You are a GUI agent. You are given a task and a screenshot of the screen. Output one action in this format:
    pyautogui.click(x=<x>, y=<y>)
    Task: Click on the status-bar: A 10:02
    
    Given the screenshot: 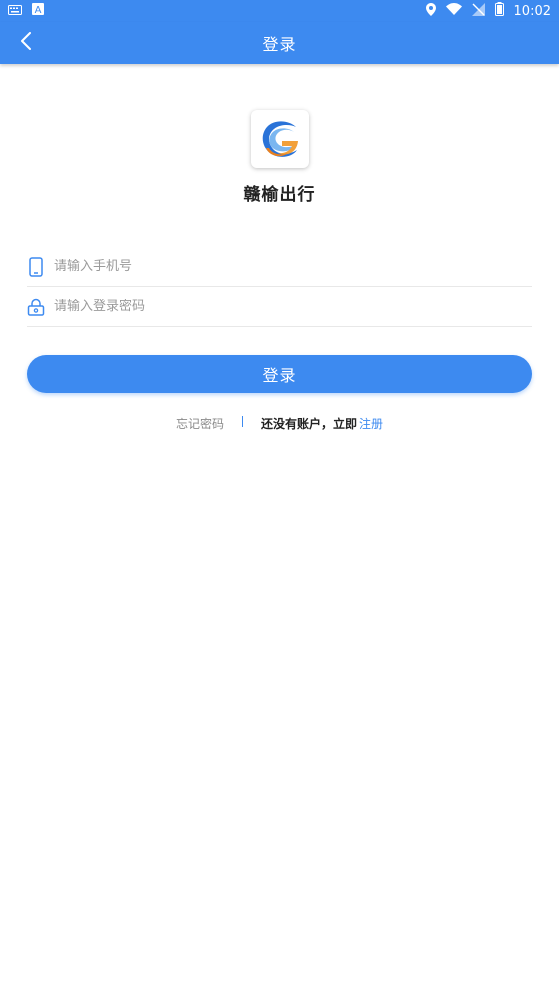 What is the action you would take?
    pyautogui.click(x=279, y=11)
    